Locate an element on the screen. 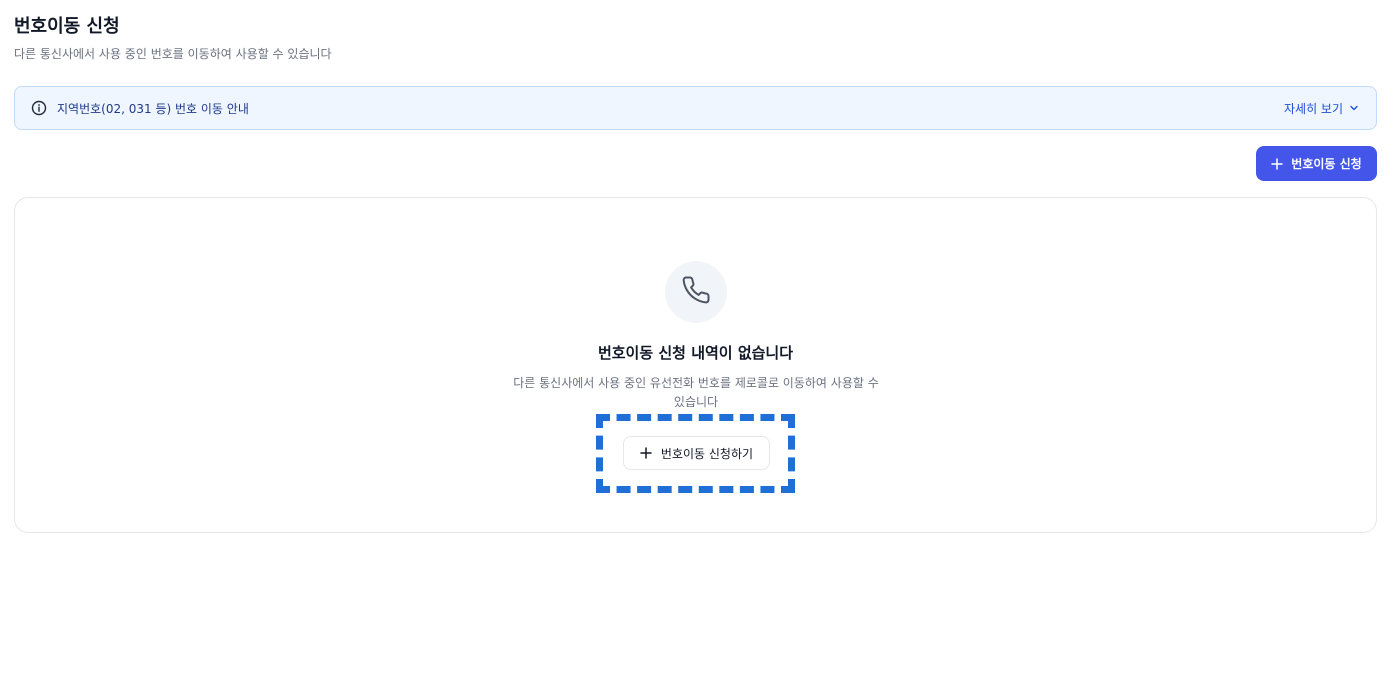  apply-number-port-empty-button: 번호이동 신청하기 is located at coordinates (696, 453).